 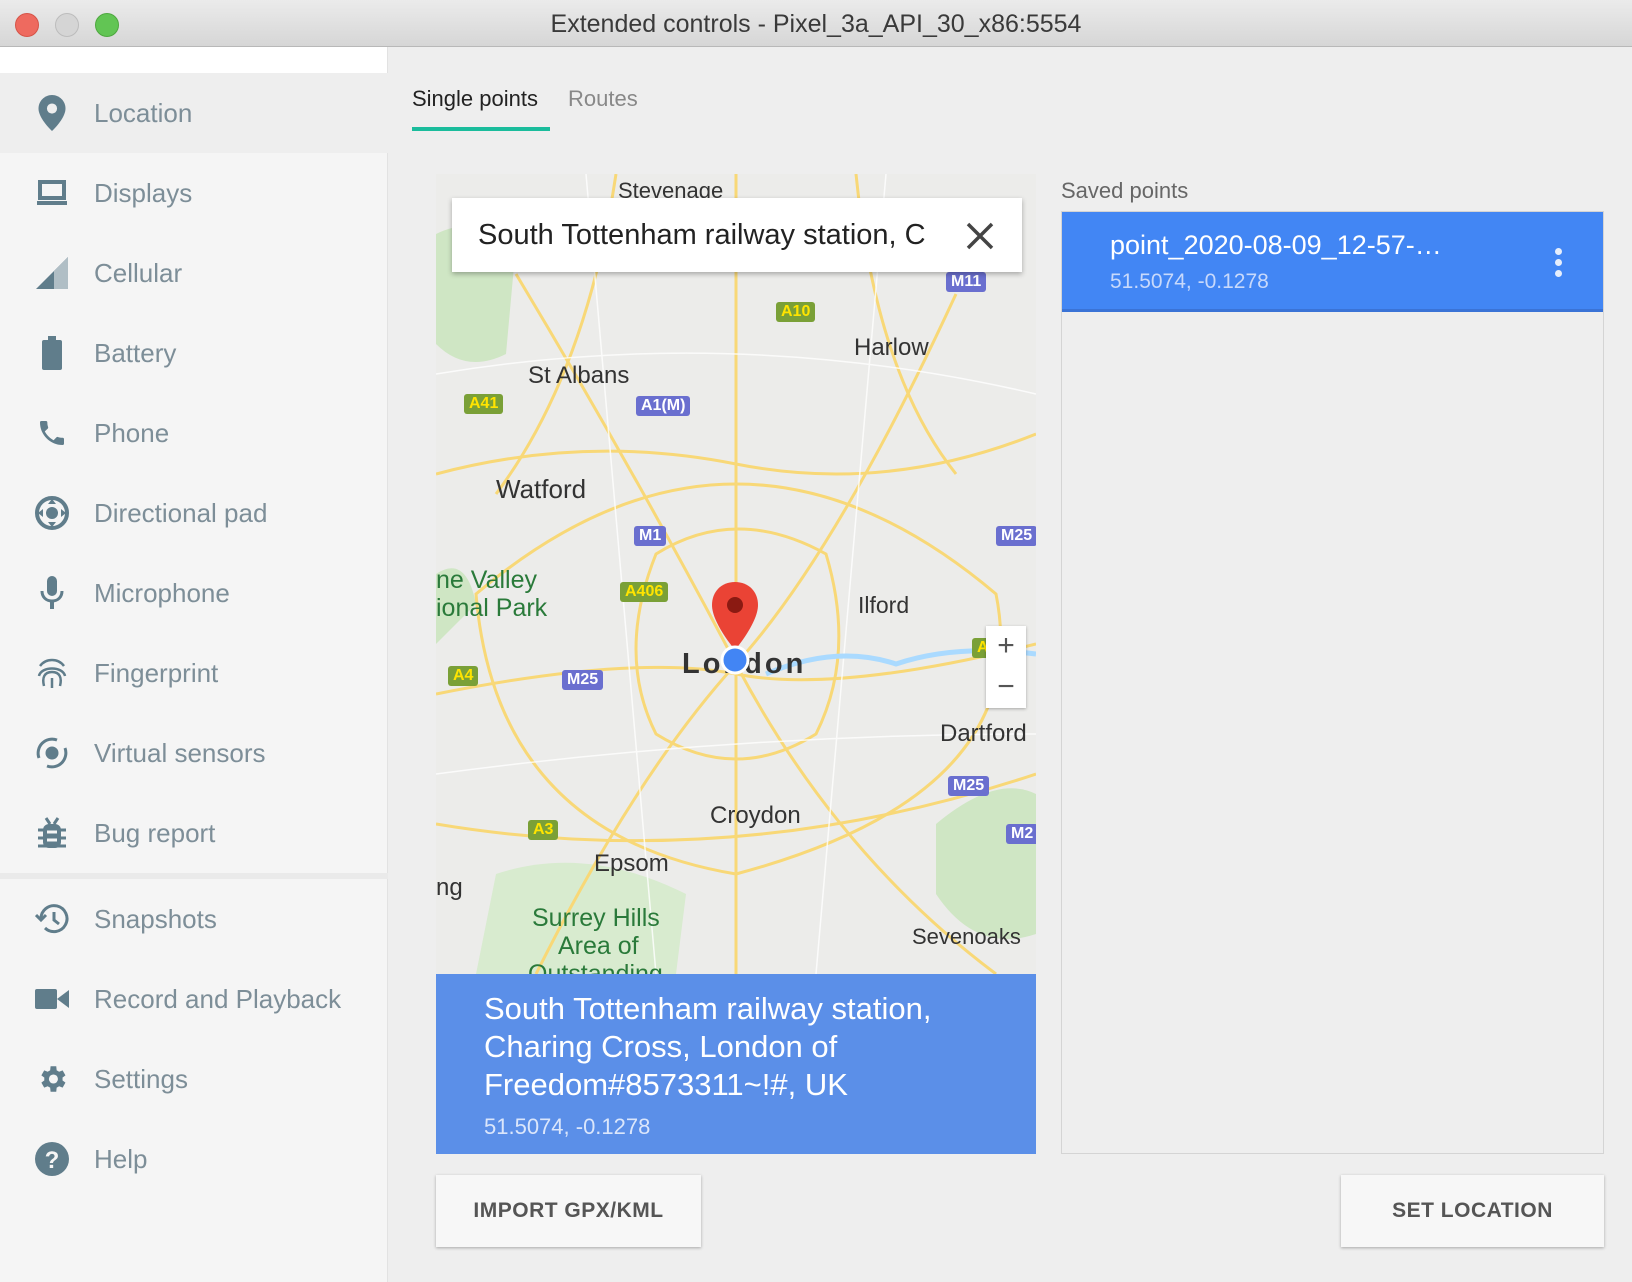 What do you see at coordinates (52, 433) in the screenshot?
I see `phone-icon` at bounding box center [52, 433].